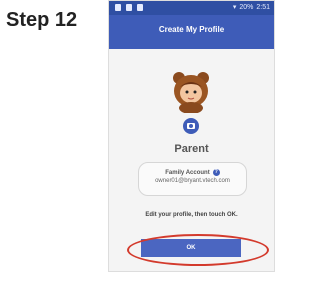  Describe the element at coordinates (191, 92) in the screenshot. I see `bear-avatar-icon` at that location.